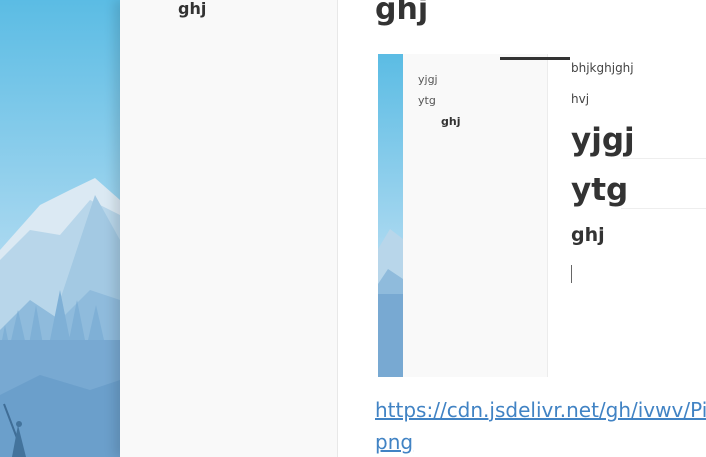 The width and height of the screenshot is (706, 457). Describe the element at coordinates (390, 215) in the screenshot. I see `embedded-background-strip` at that location.